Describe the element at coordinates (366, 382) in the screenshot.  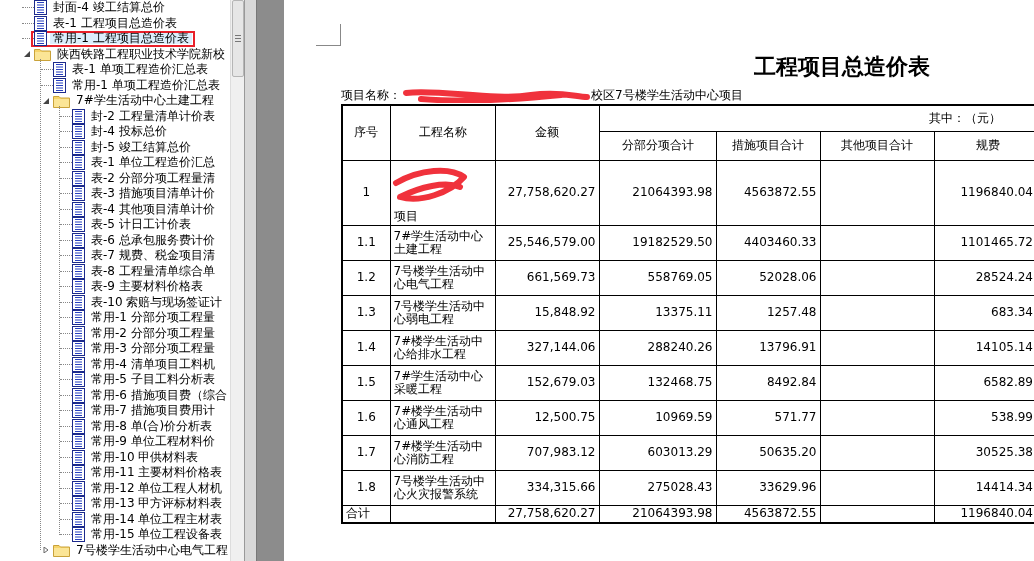
I see `table-cell: 1.5` at that location.